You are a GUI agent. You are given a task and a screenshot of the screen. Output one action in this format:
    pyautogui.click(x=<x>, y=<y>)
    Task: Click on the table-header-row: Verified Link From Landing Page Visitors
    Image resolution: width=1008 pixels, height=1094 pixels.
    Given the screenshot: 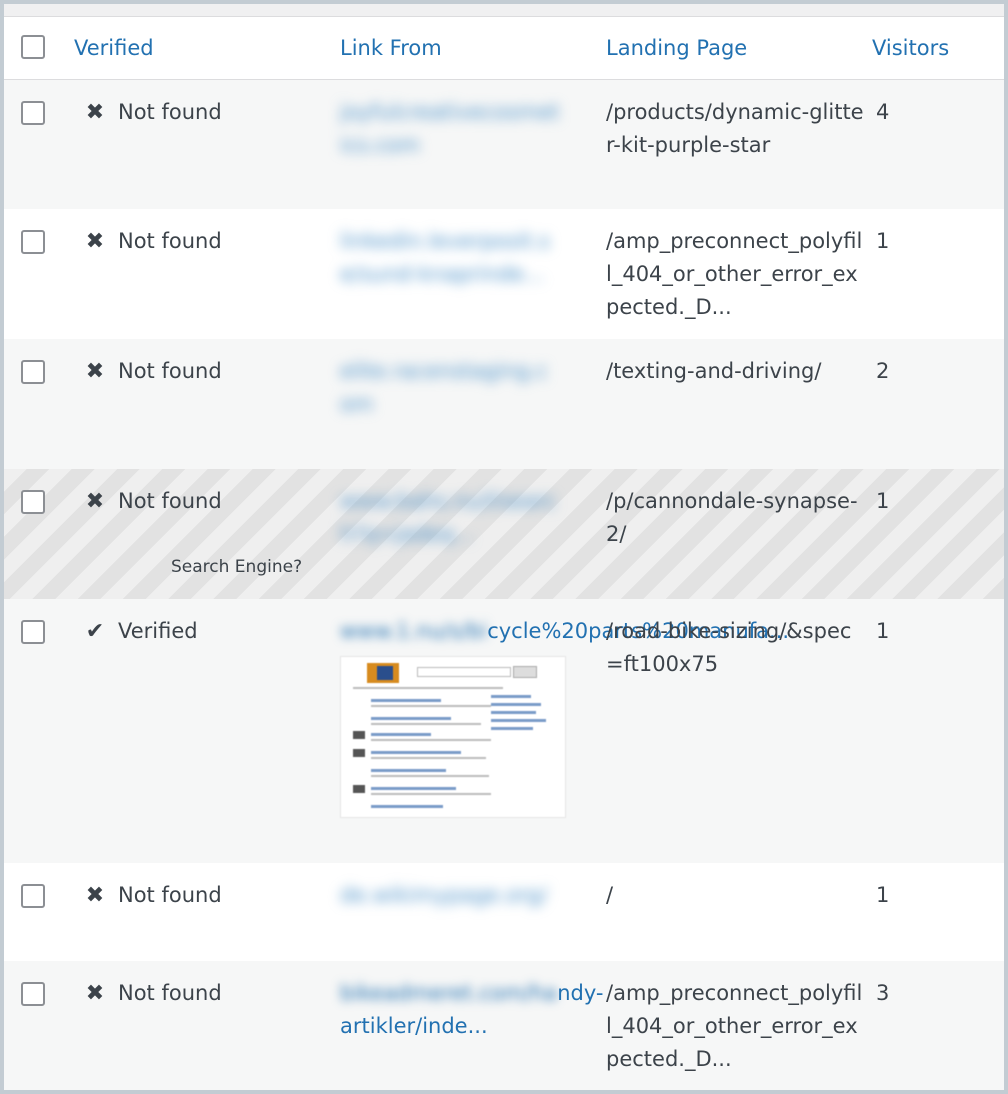 What is the action you would take?
    pyautogui.click(x=504, y=48)
    